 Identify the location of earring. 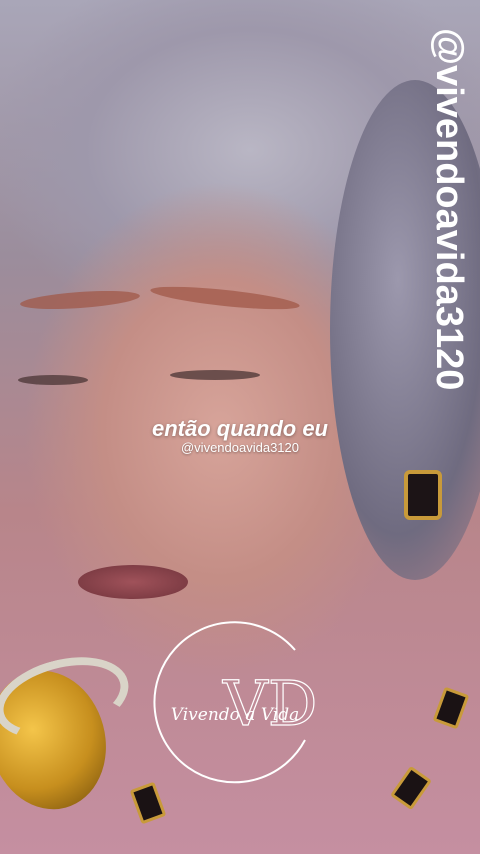
(423, 495).